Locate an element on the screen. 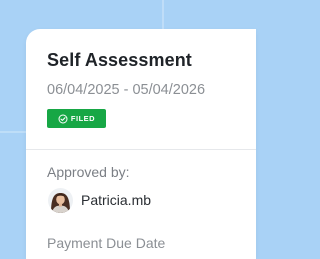  avatar is located at coordinates (60, 200).